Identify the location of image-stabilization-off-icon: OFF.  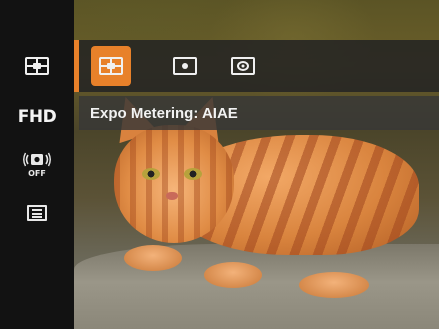
(37, 163).